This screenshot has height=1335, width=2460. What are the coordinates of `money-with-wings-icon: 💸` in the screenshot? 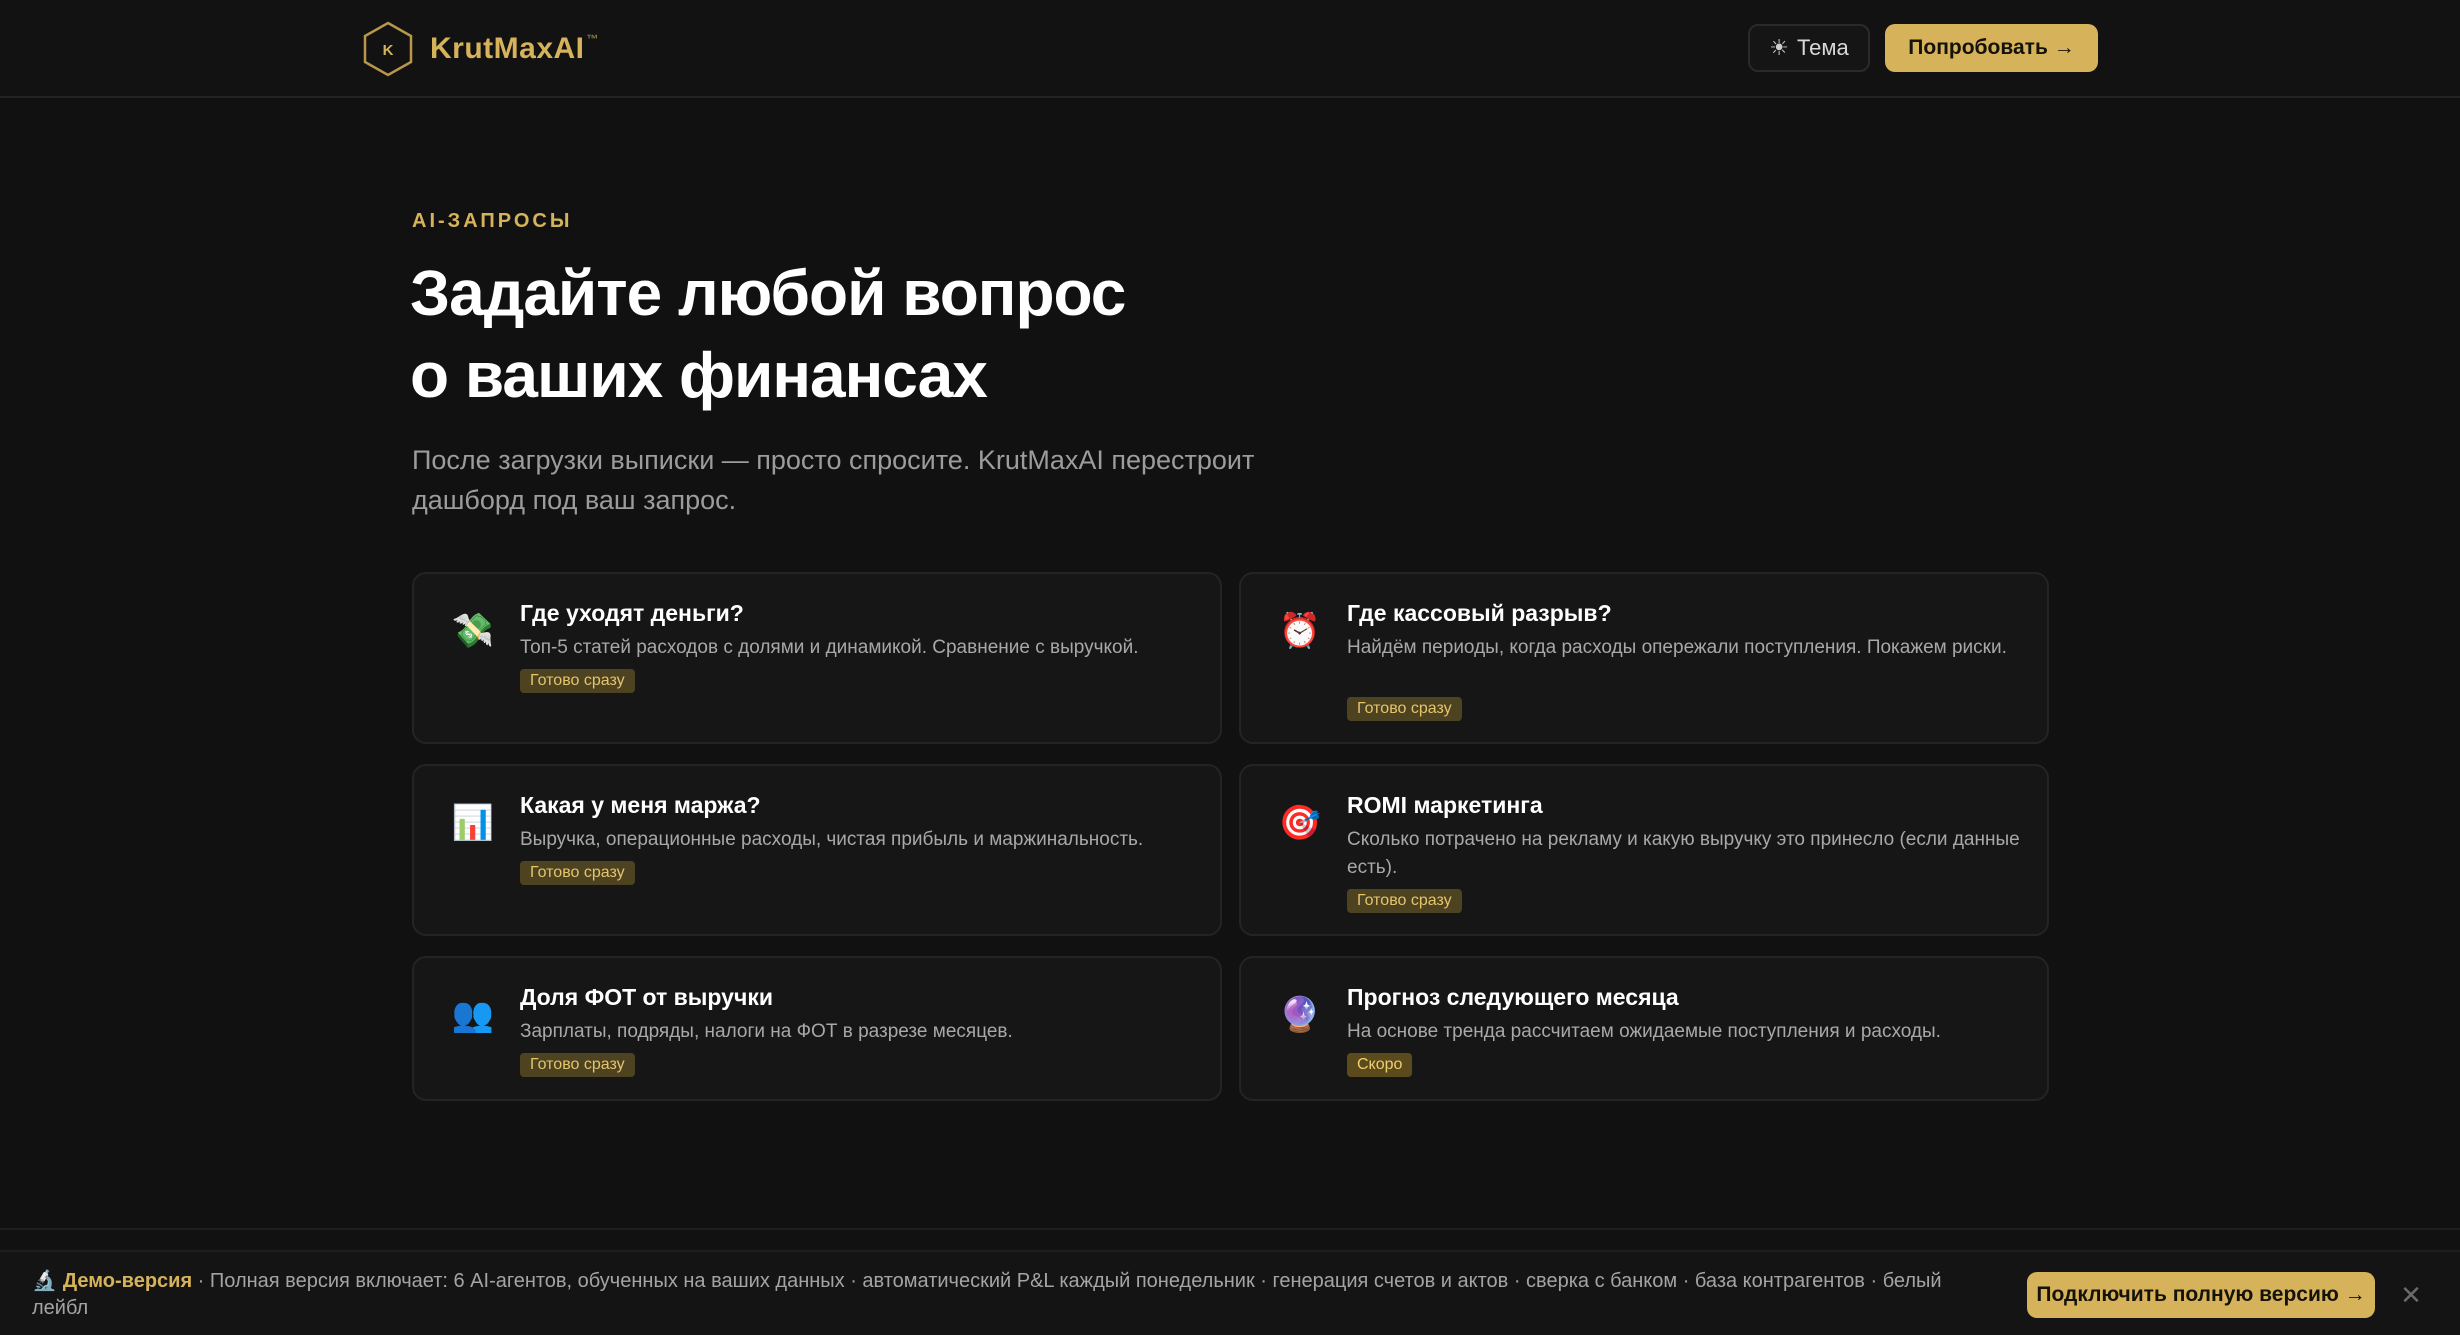 It's located at (473, 631).